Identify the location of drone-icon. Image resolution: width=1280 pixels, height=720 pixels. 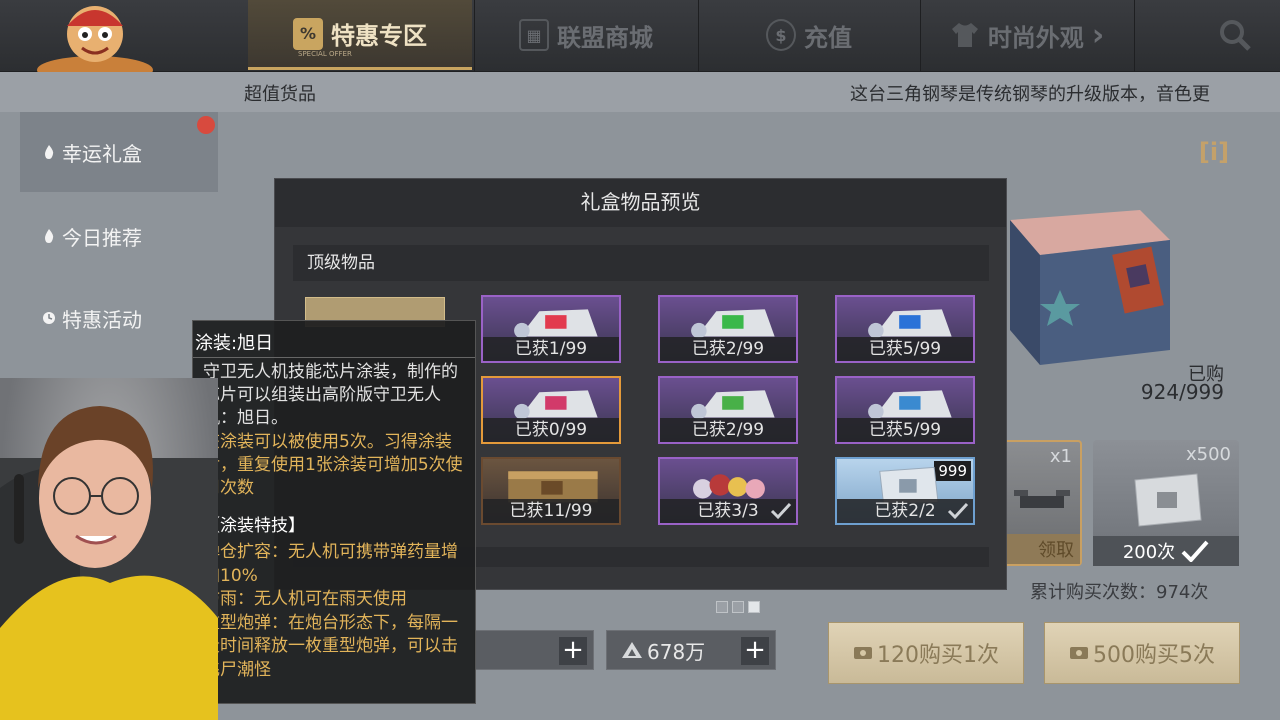
(1042, 499).